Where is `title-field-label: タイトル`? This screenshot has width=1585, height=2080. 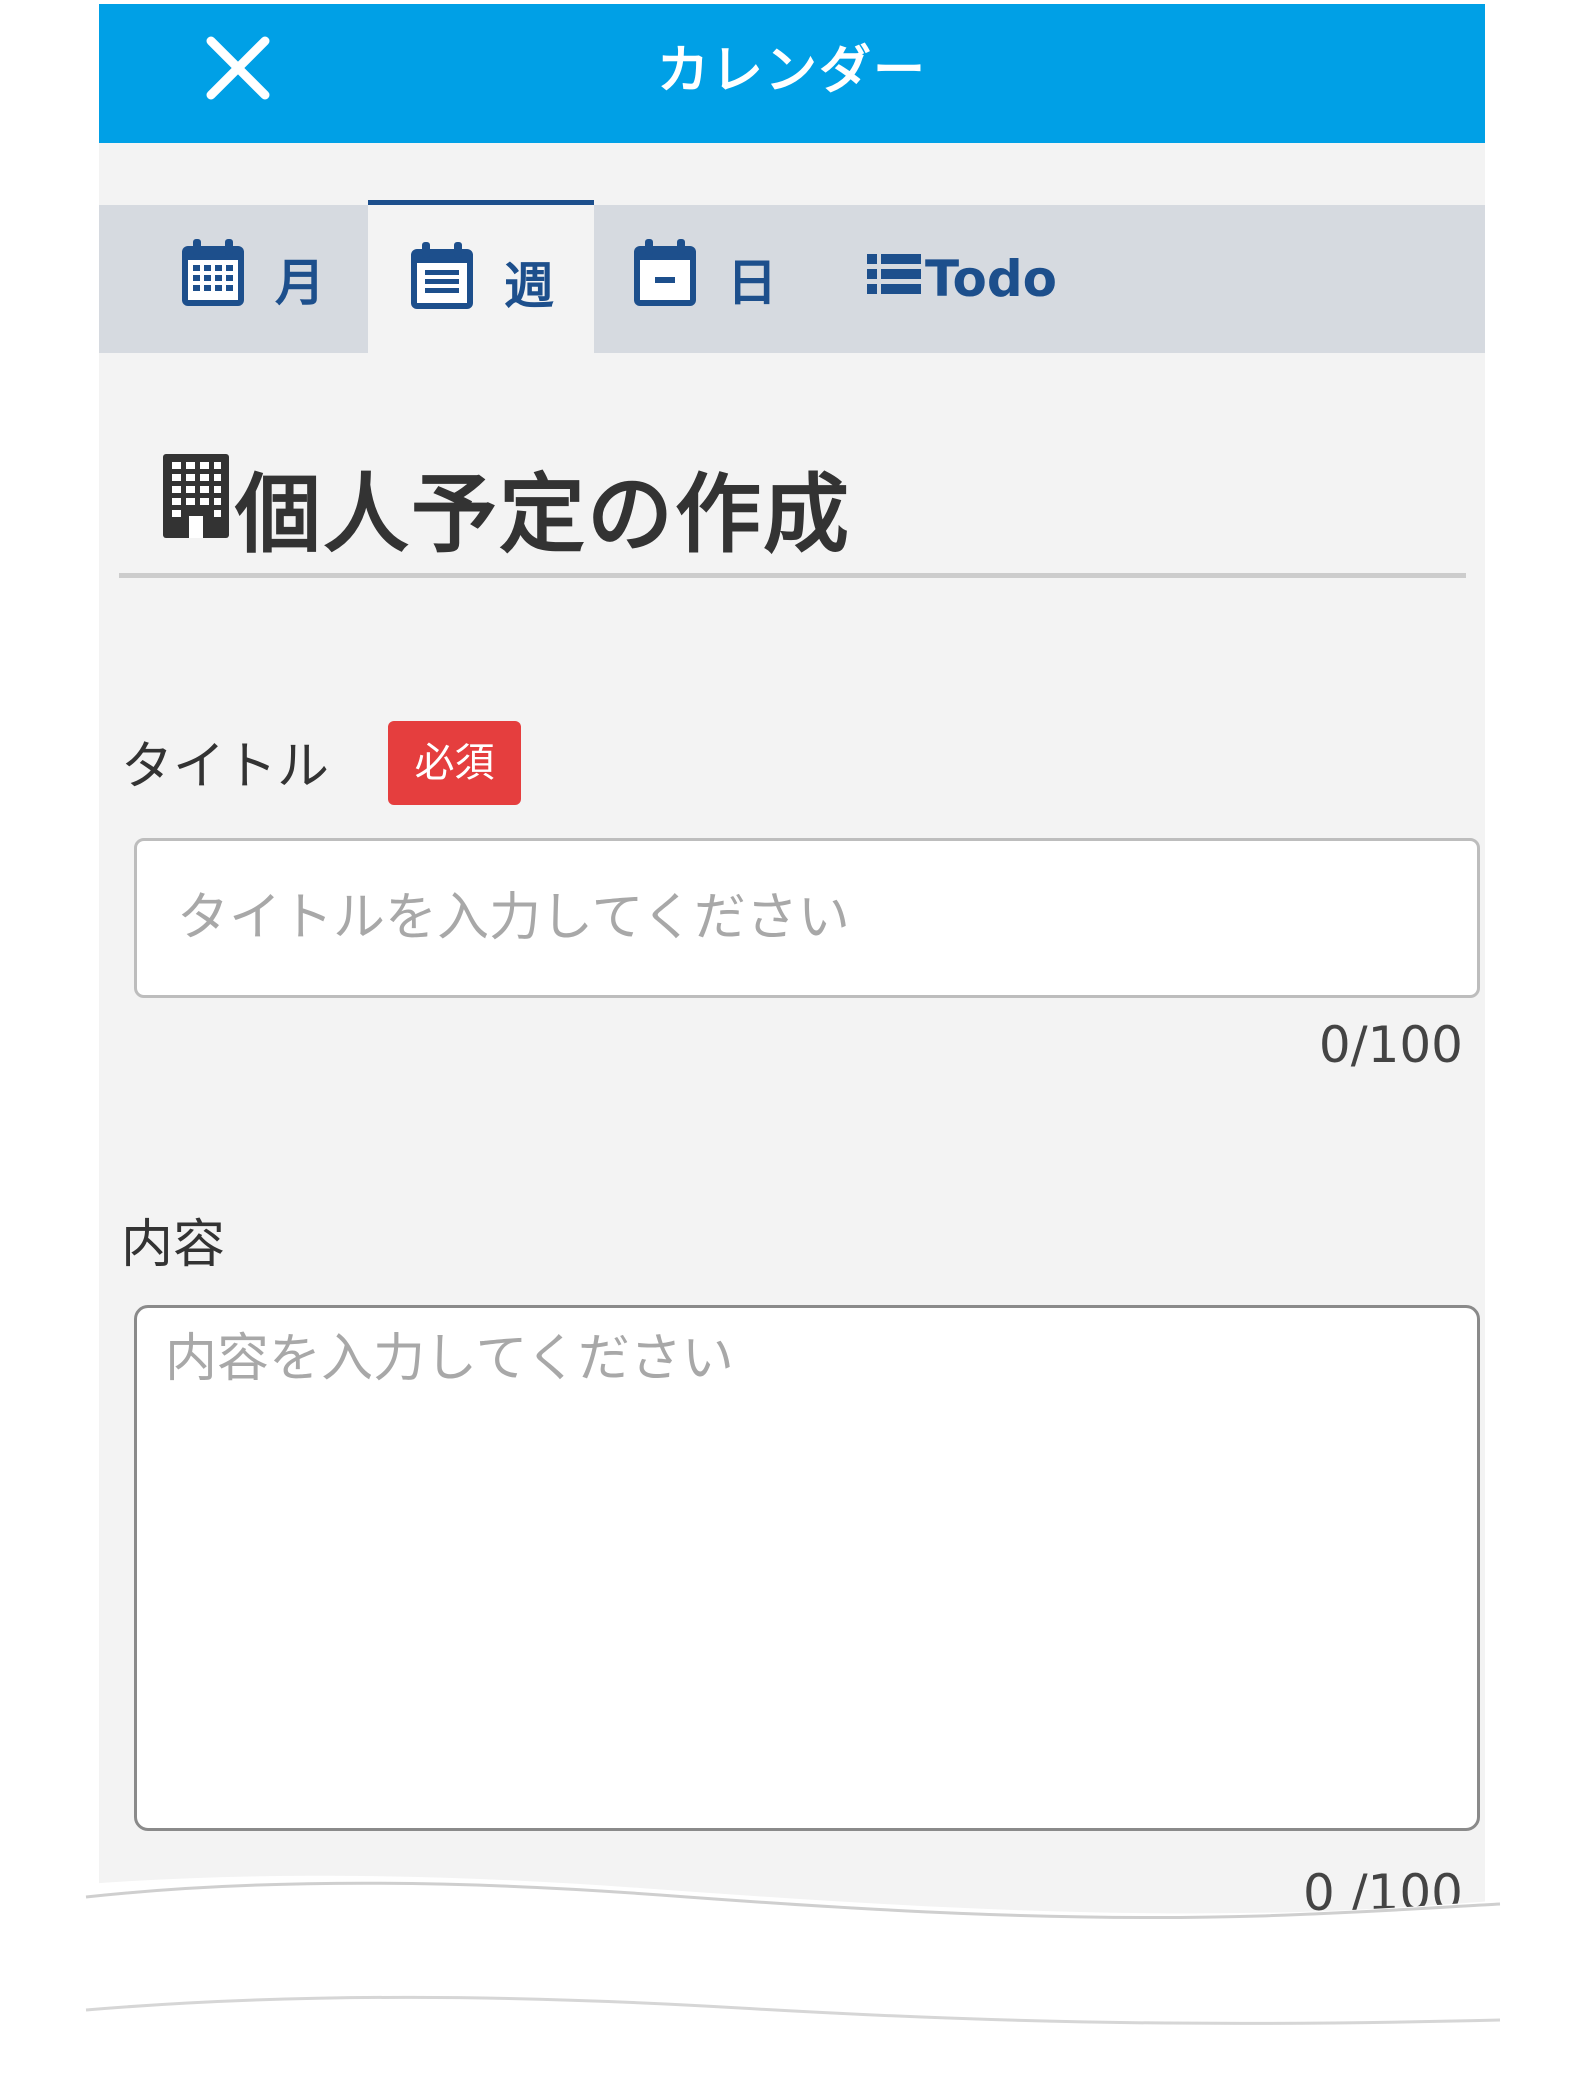 title-field-label: タイトル is located at coordinates (225, 767).